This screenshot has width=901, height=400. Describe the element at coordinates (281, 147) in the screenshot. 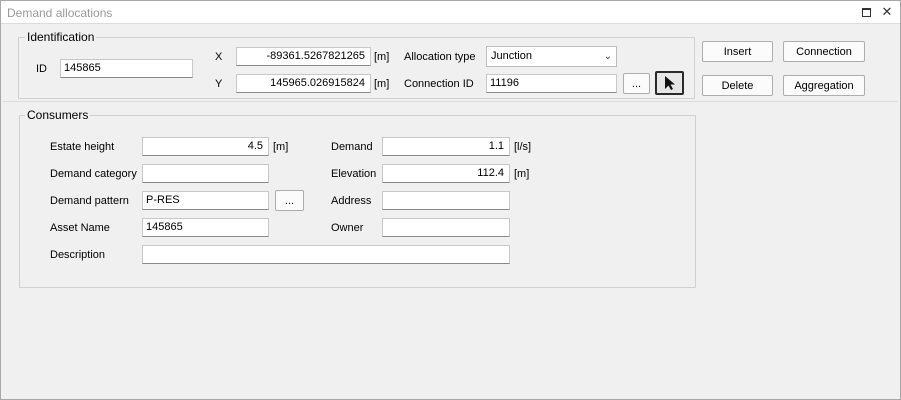

I see `estate-height-unit: [m]` at that location.